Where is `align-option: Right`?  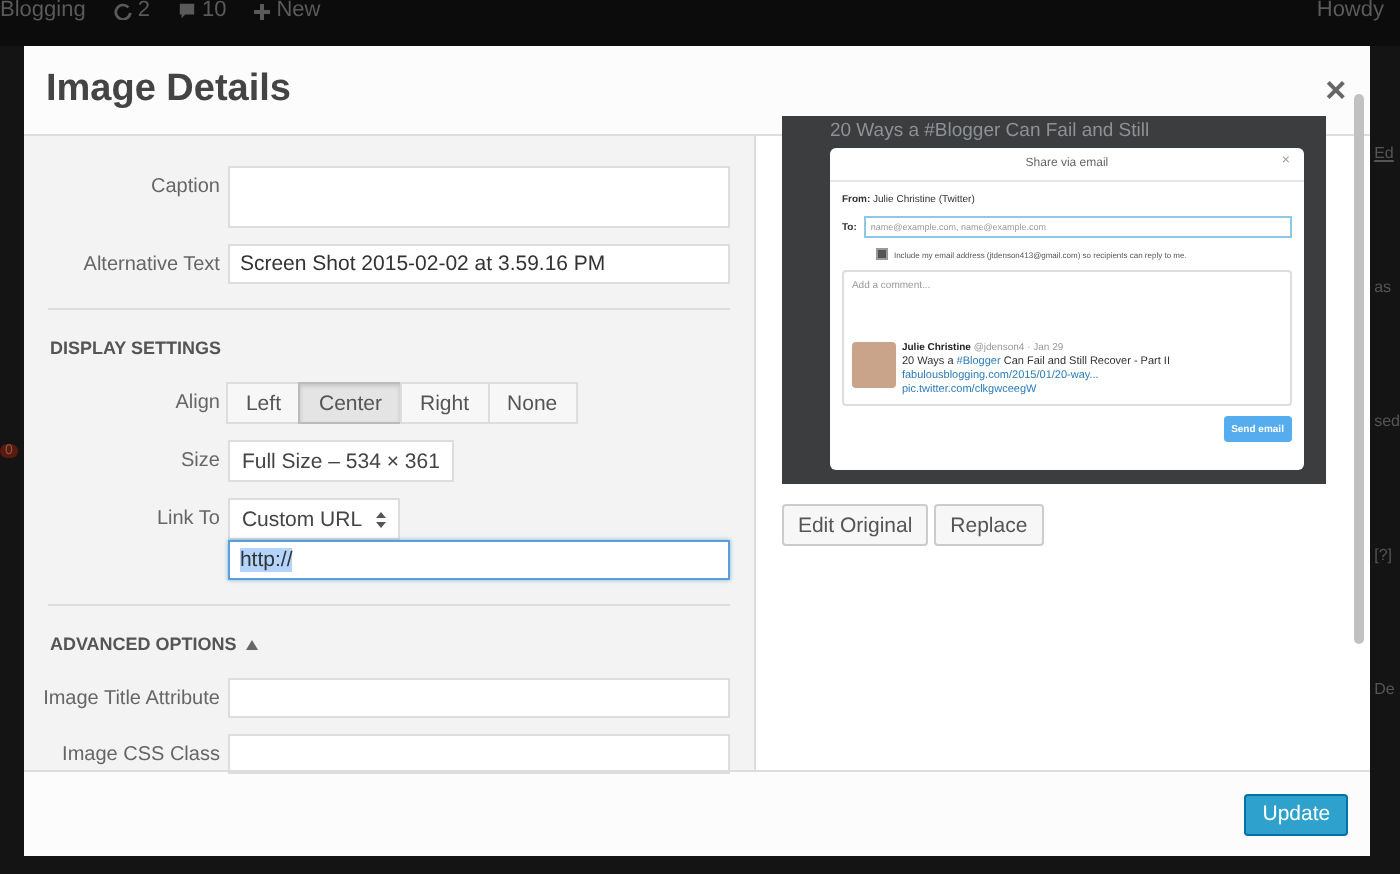 align-option: Right is located at coordinates (445, 403).